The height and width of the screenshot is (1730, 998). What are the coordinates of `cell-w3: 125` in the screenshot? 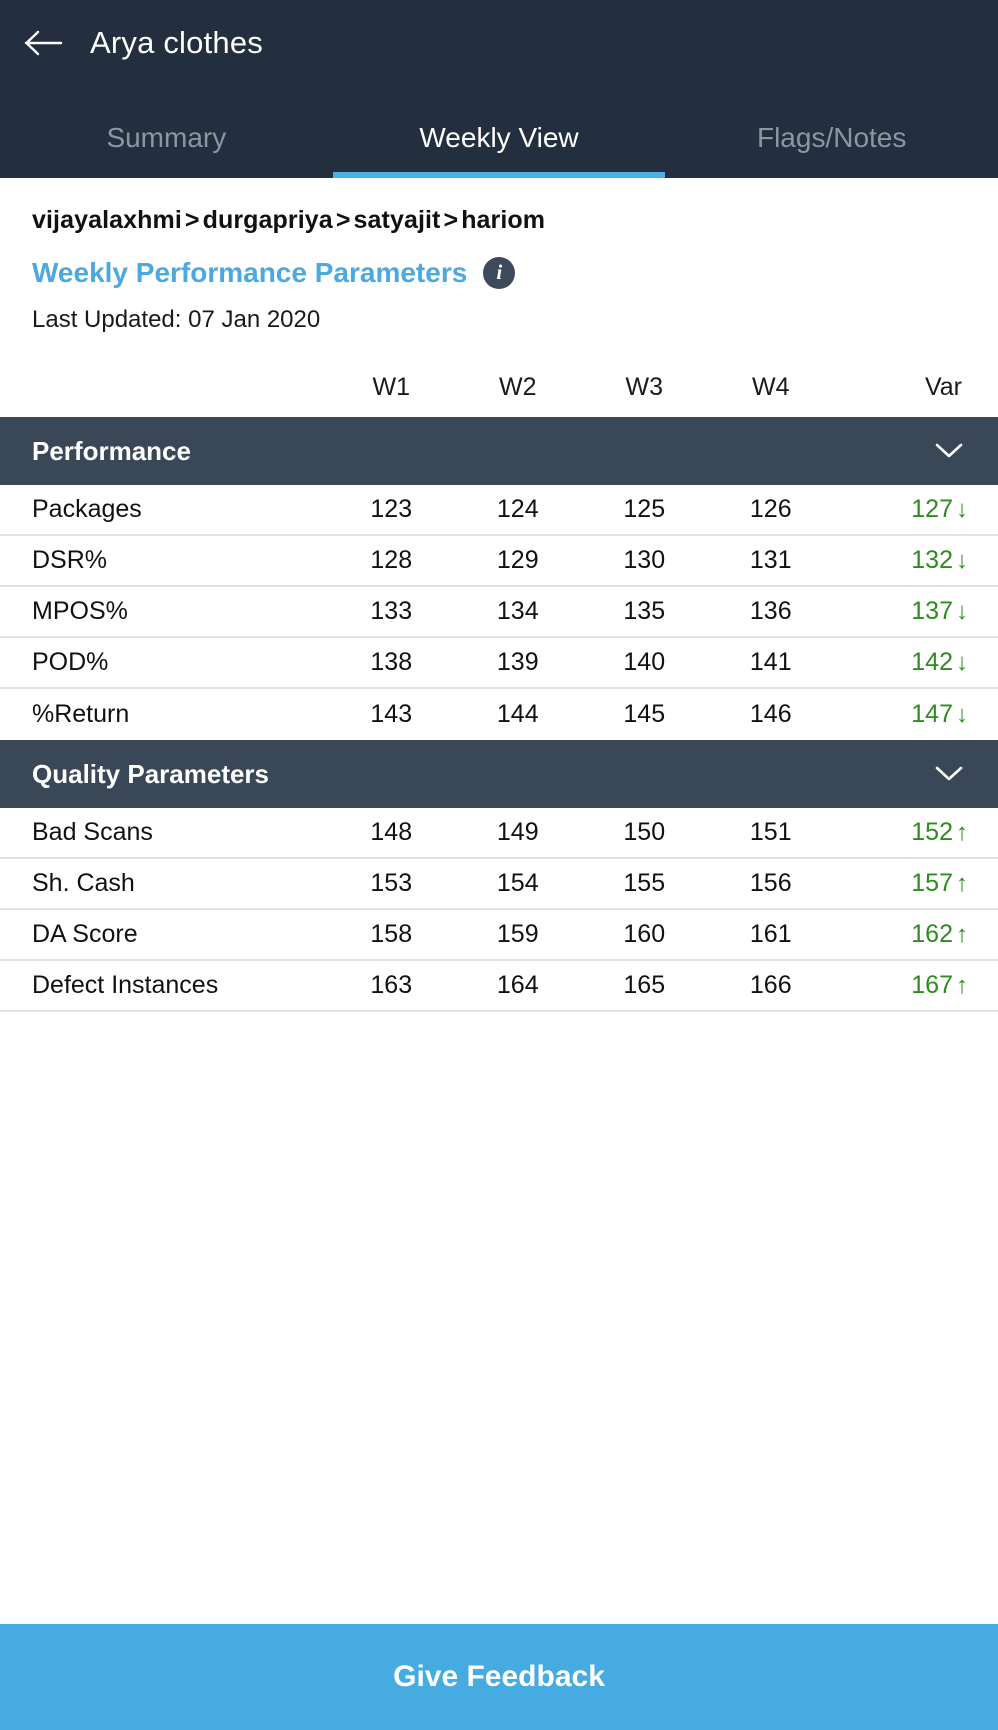 It's located at (644, 509).